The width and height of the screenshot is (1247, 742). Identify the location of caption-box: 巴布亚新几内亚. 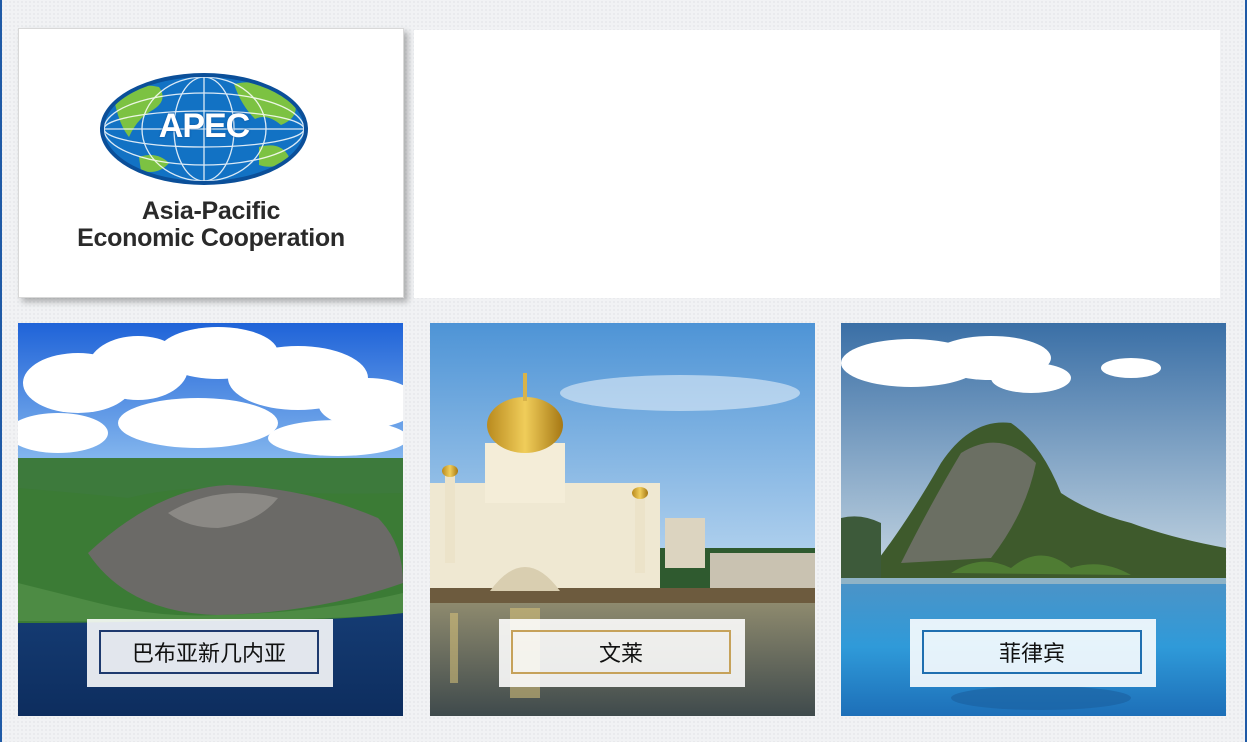
(210, 653).